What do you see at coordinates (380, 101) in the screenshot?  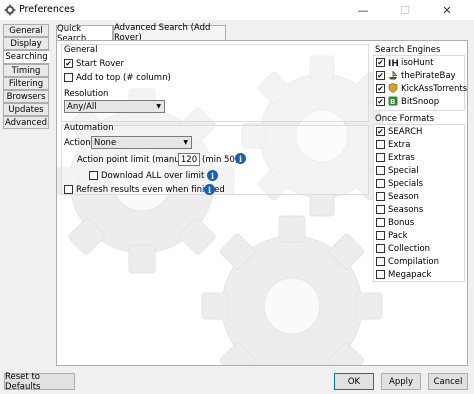 I see `engine-bitsnoop-checkbox` at bounding box center [380, 101].